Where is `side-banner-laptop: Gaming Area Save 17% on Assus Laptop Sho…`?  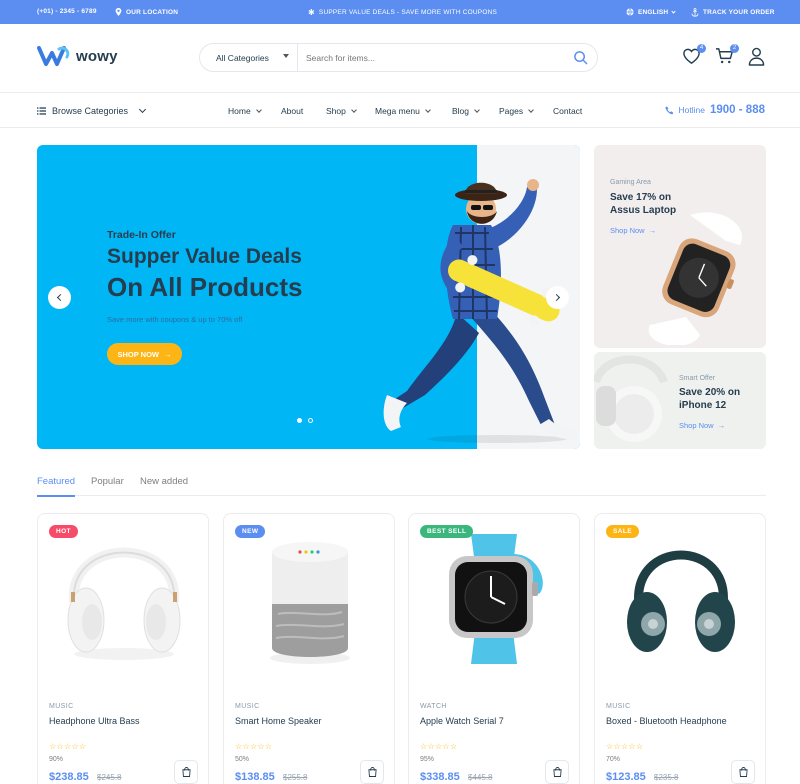 side-banner-laptop: Gaming Area Save 17% on Assus Laptop Sho… is located at coordinates (680, 246).